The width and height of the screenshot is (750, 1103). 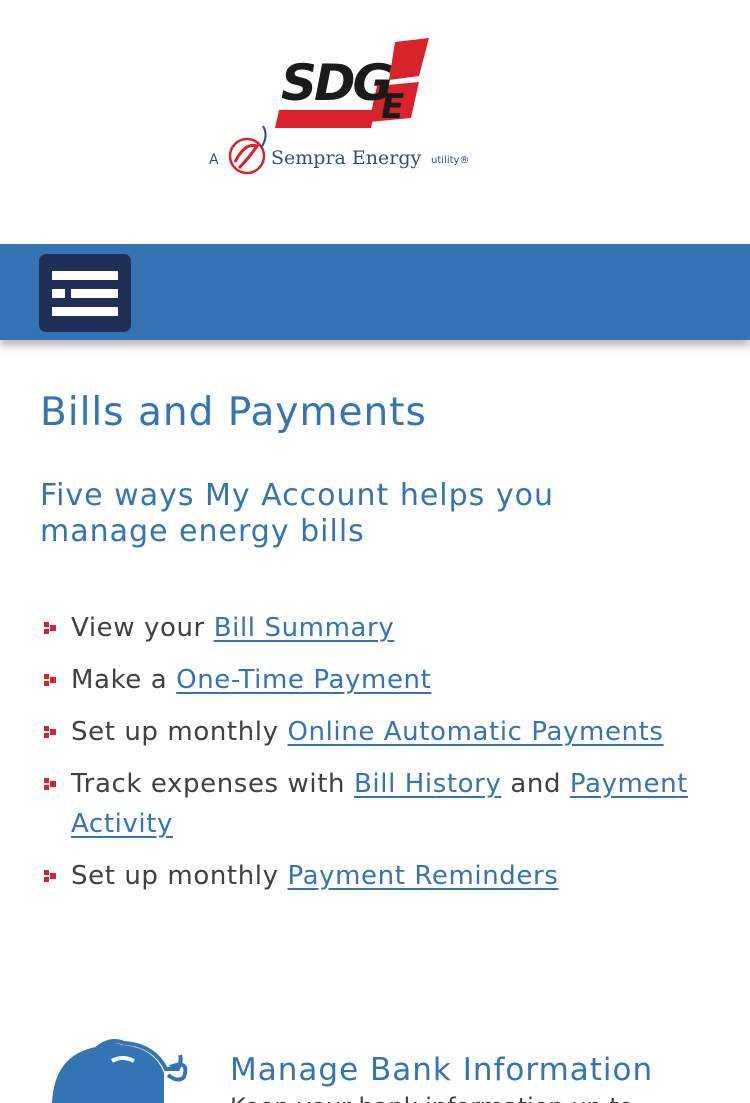 I want to click on bill-history-link: Bill History, so click(x=427, y=784).